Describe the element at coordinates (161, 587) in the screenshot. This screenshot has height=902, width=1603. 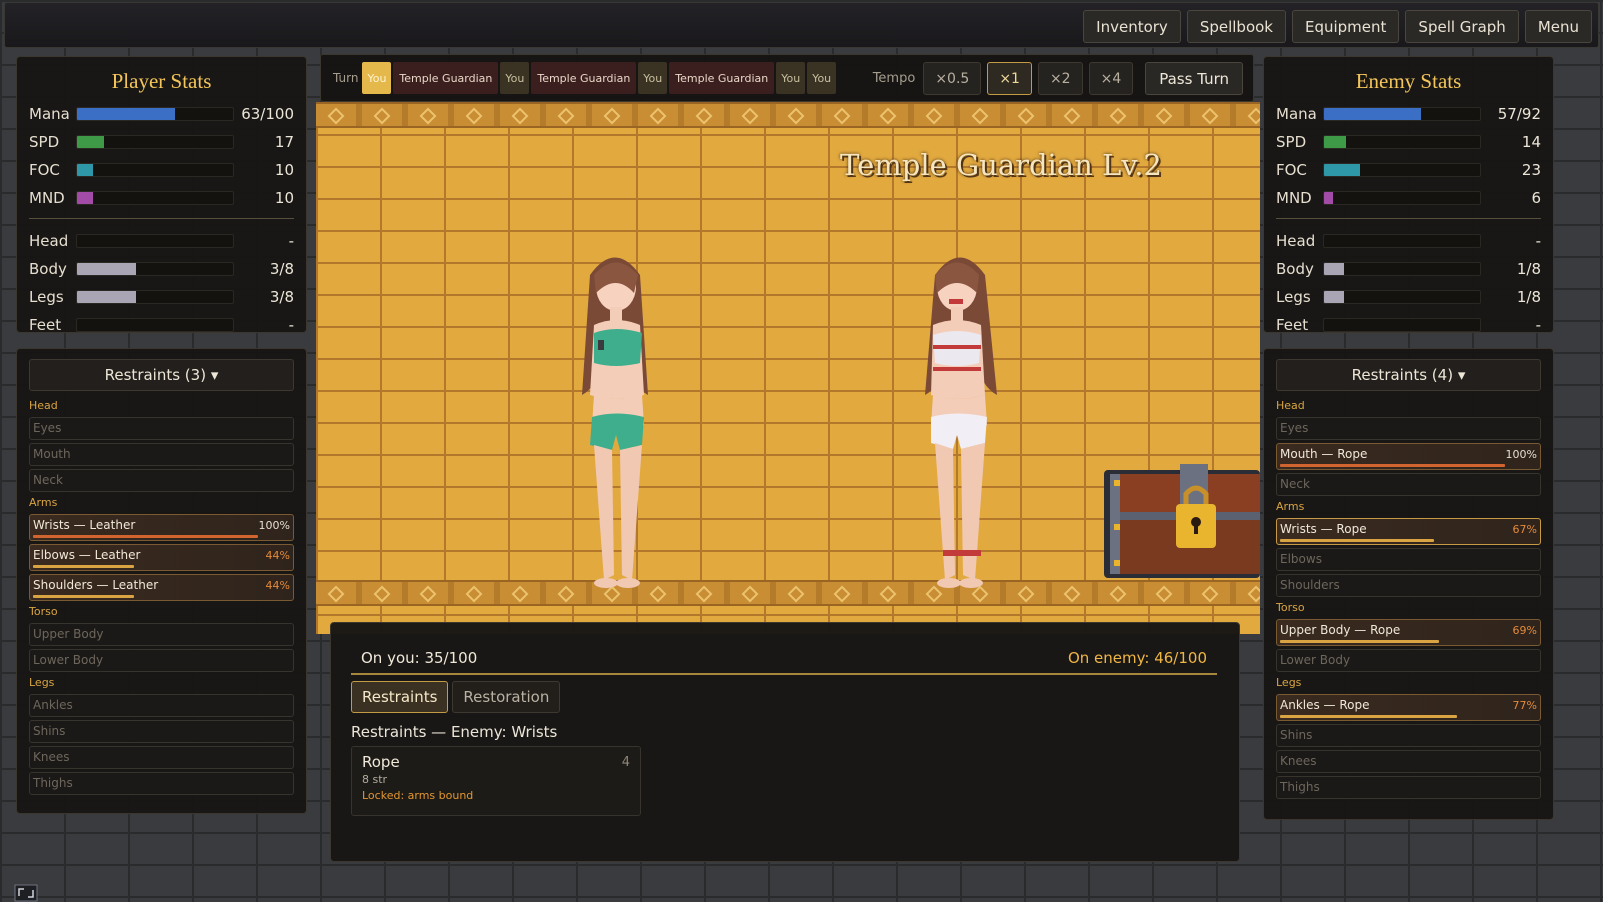
I see `restraint-slot-shoulders: Shoulders — Leather 44%` at that location.